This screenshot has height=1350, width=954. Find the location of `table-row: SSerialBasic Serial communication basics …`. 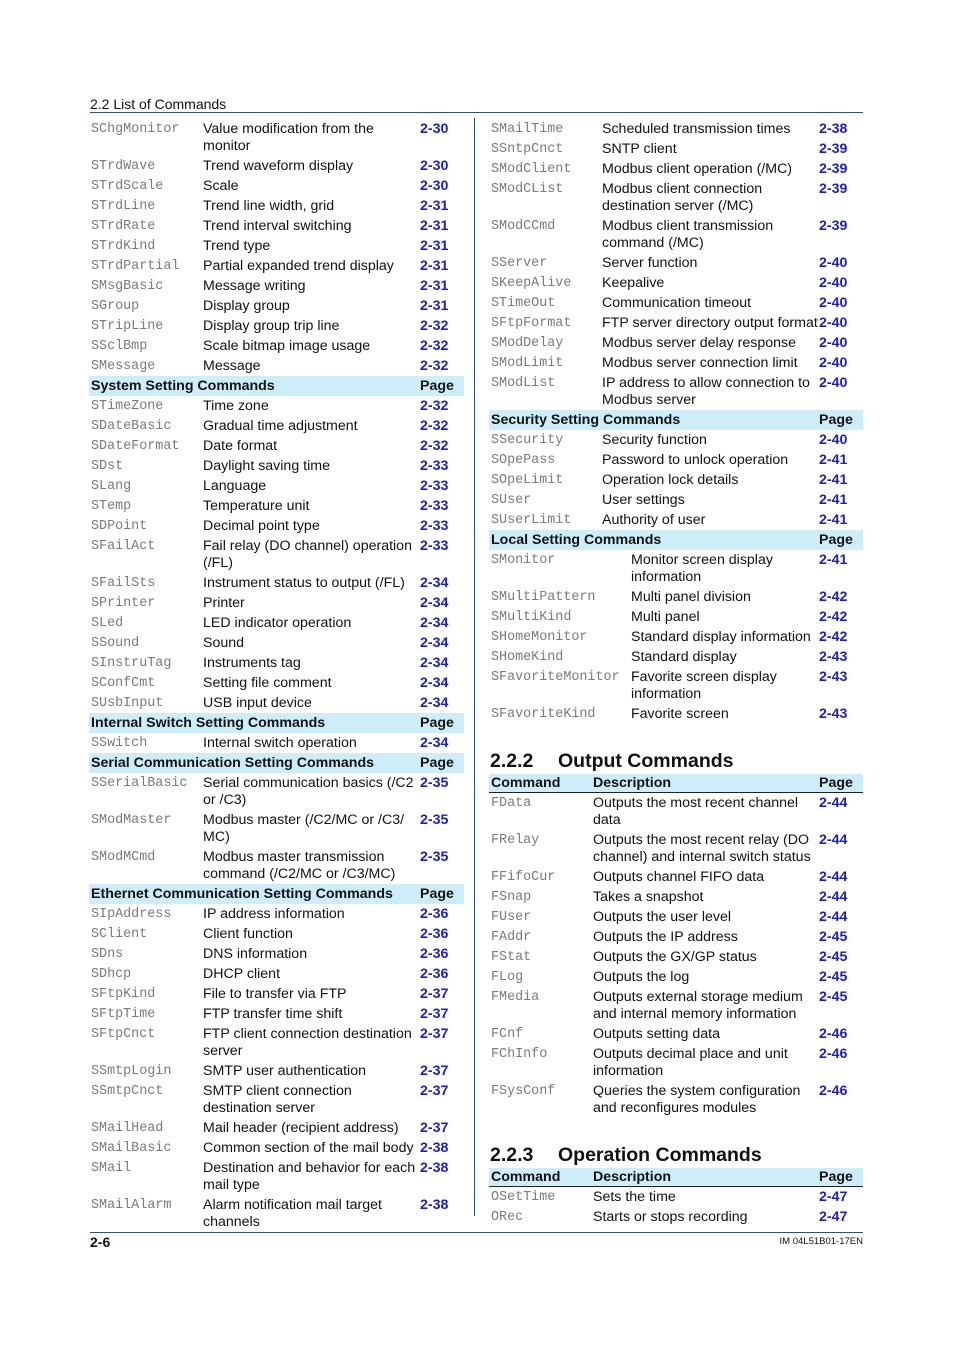

table-row: SSerialBasic Serial communication basics … is located at coordinates (276, 791).